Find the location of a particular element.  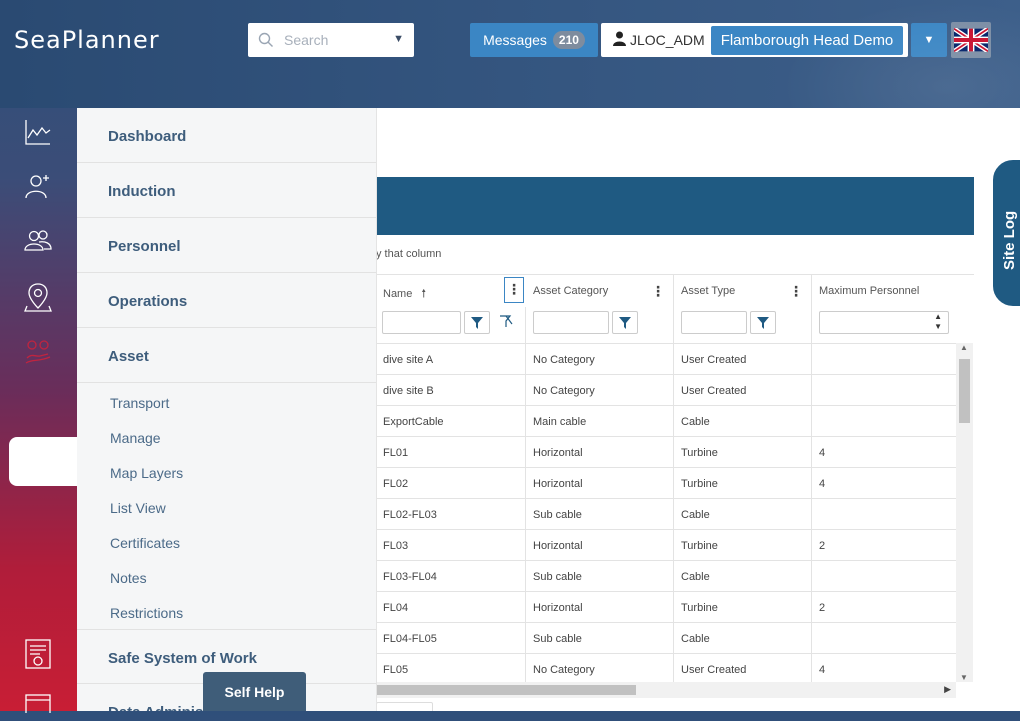

messages-label: Messages is located at coordinates (515, 40).